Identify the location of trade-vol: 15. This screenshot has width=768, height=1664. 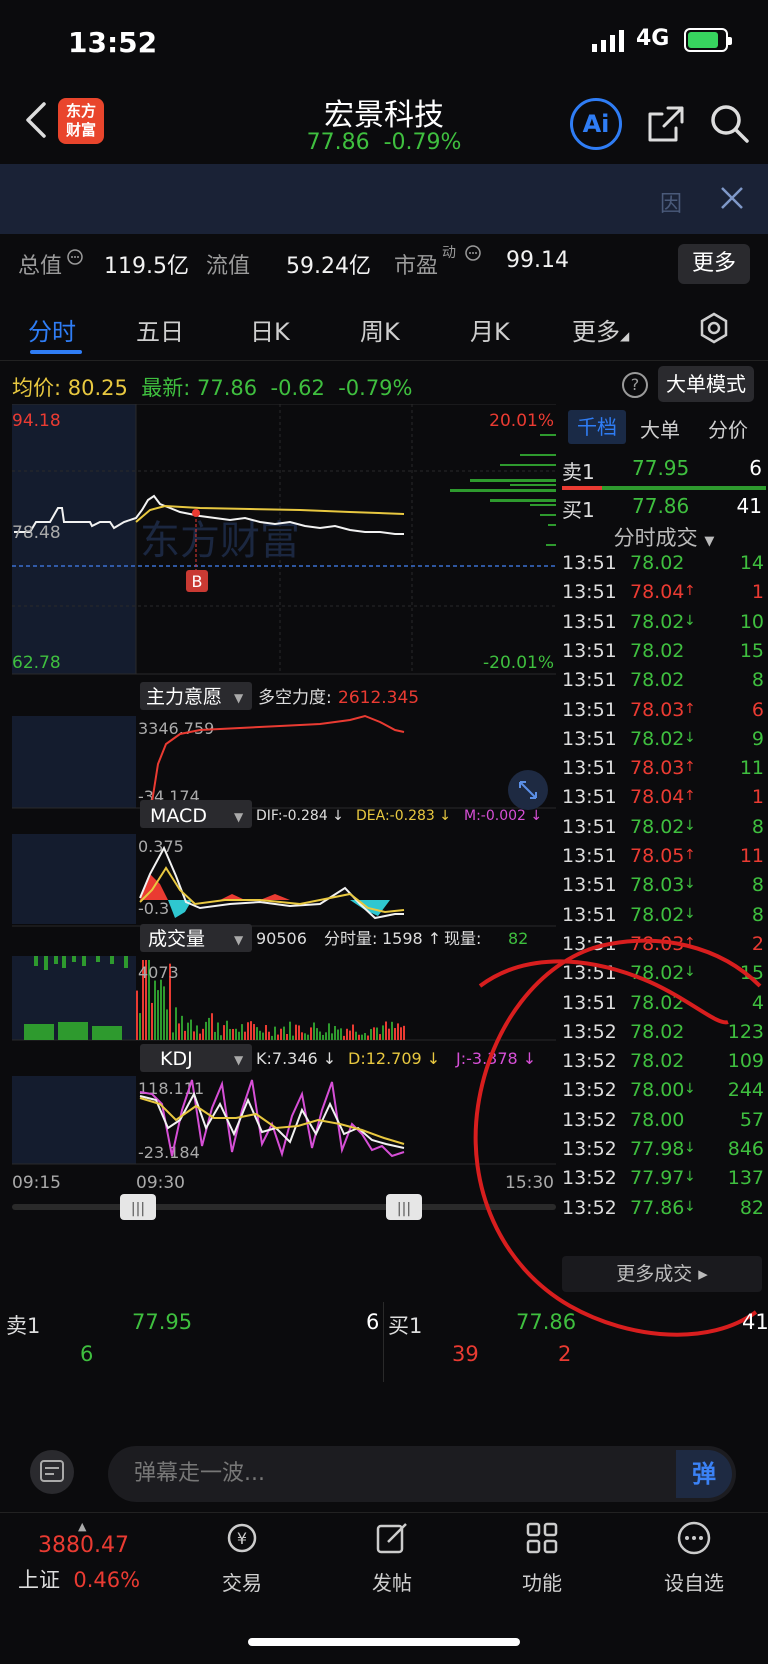
(751, 650).